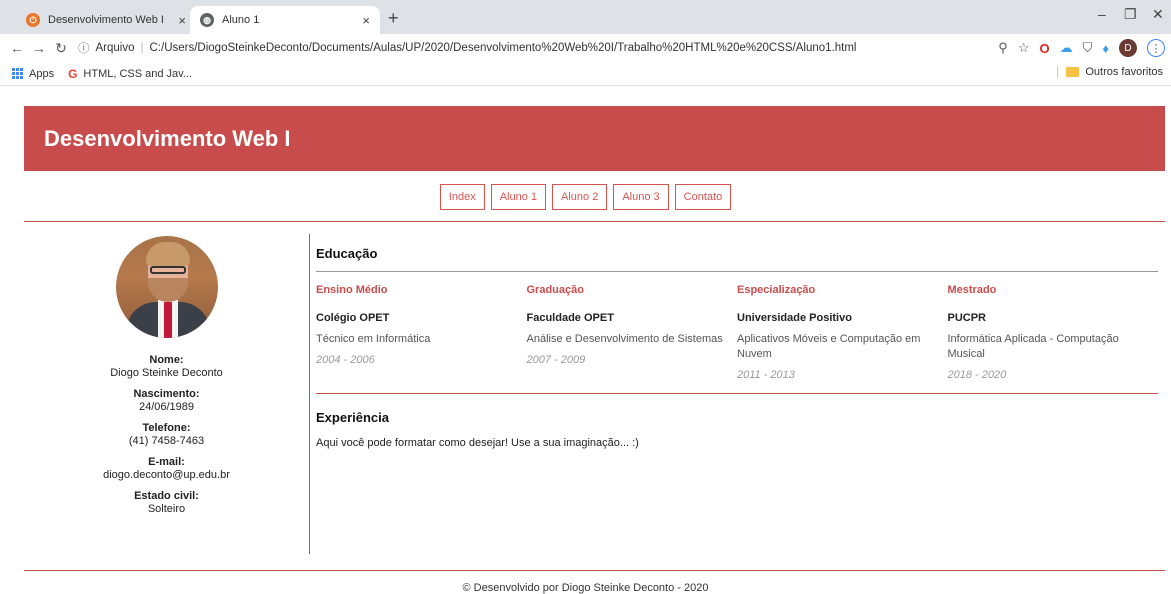  Describe the element at coordinates (241, 20) in the screenshot. I see `tab-label: Aluno 1` at that location.